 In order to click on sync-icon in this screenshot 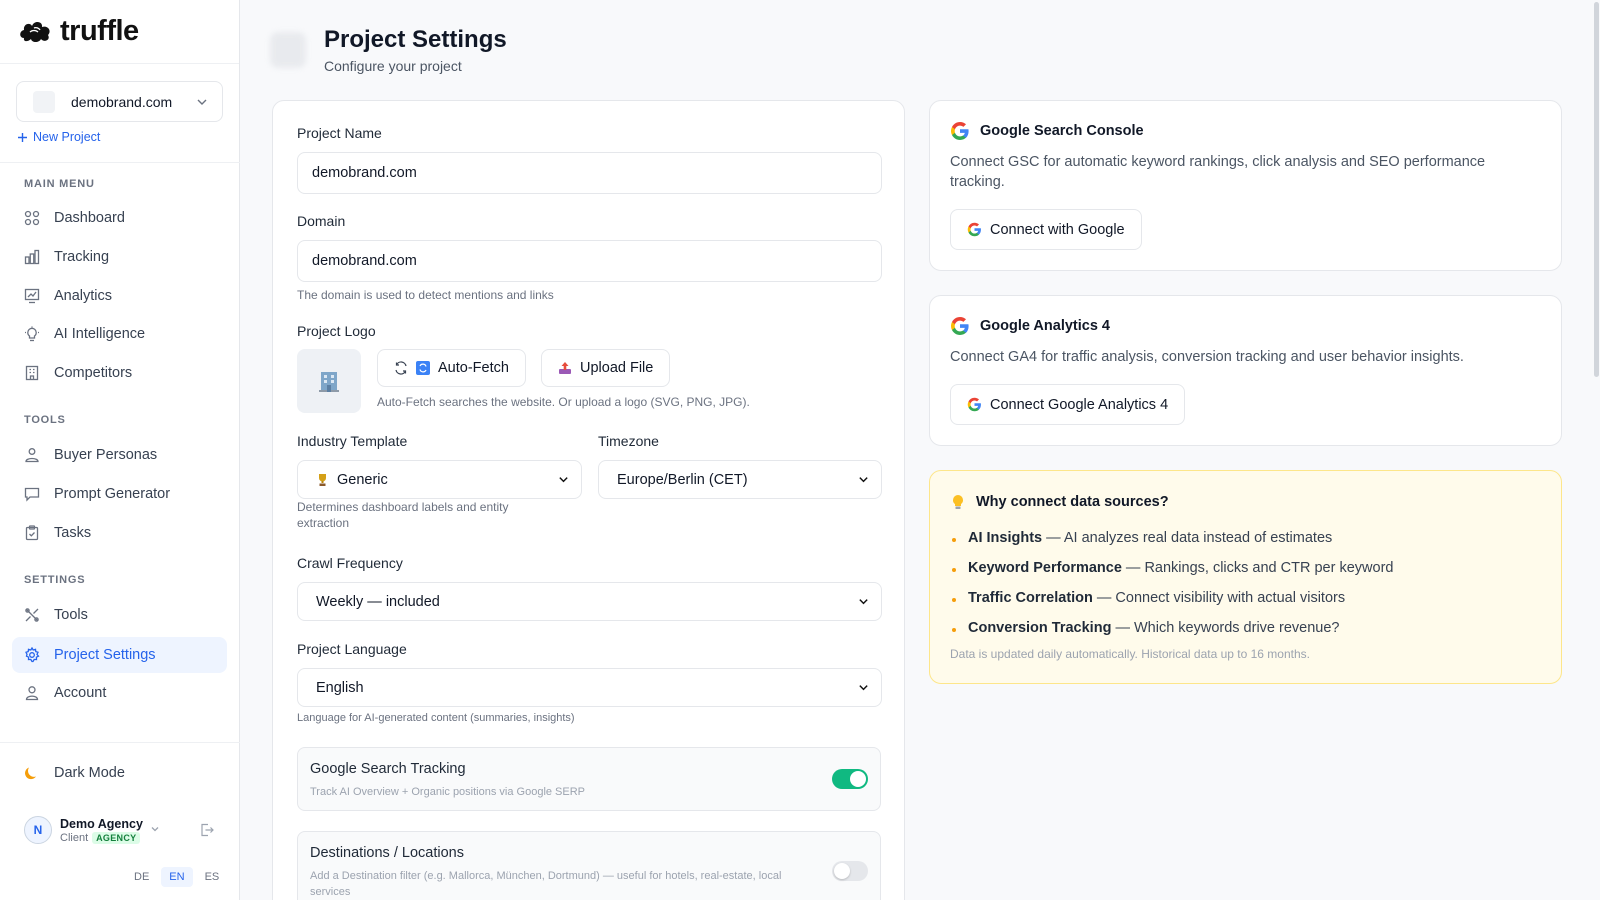, I will do `click(423, 368)`.